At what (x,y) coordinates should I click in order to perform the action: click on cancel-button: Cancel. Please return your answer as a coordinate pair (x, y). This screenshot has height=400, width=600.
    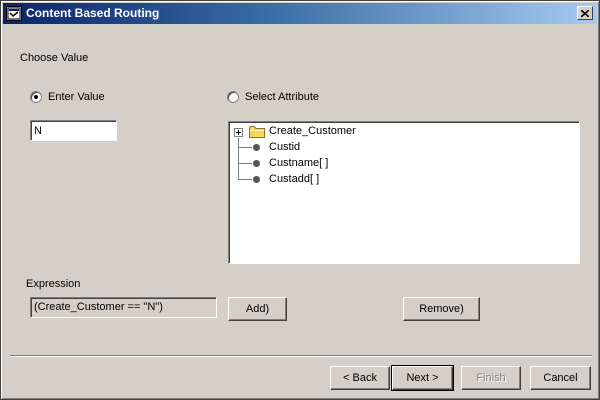
    Looking at the image, I should click on (560, 378).